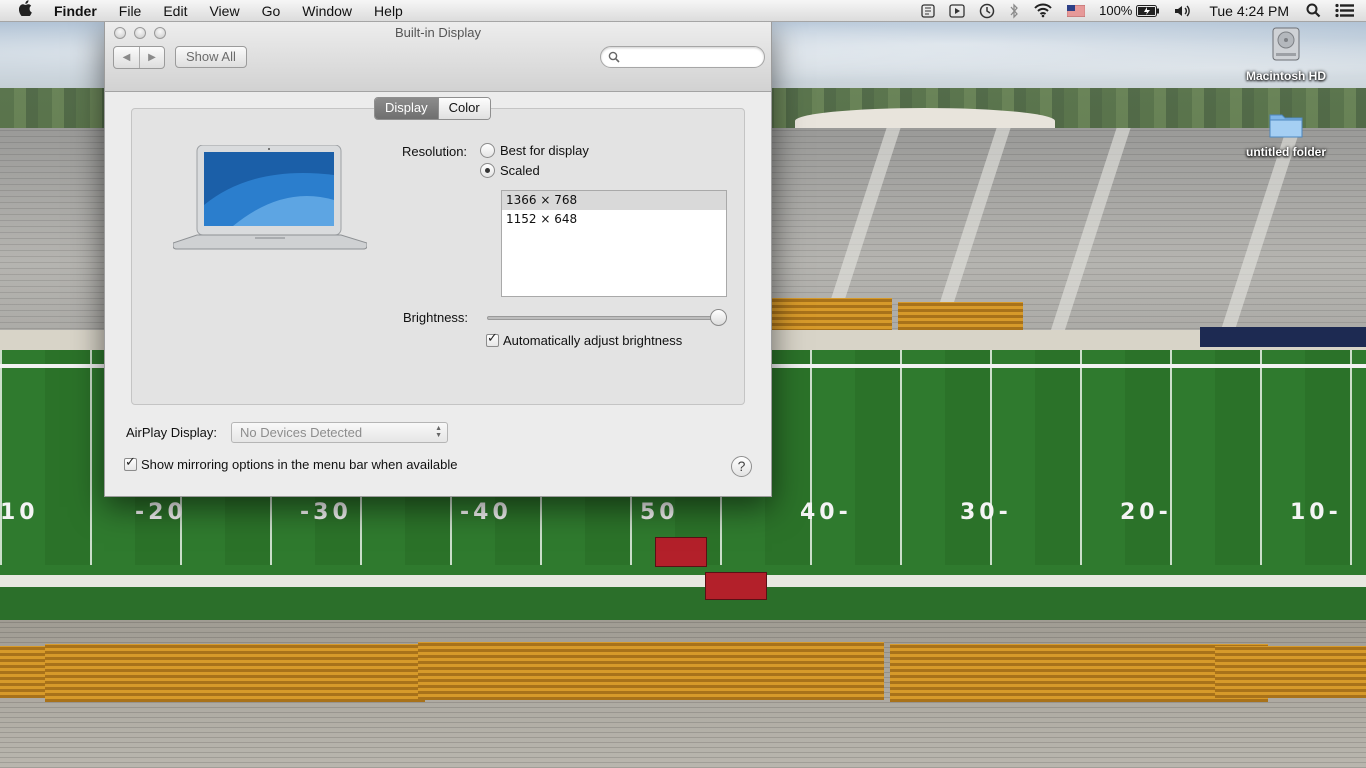 This screenshot has height=768, width=1366. What do you see at coordinates (301, 432) in the screenshot?
I see `popup-value: No Devices Detected` at bounding box center [301, 432].